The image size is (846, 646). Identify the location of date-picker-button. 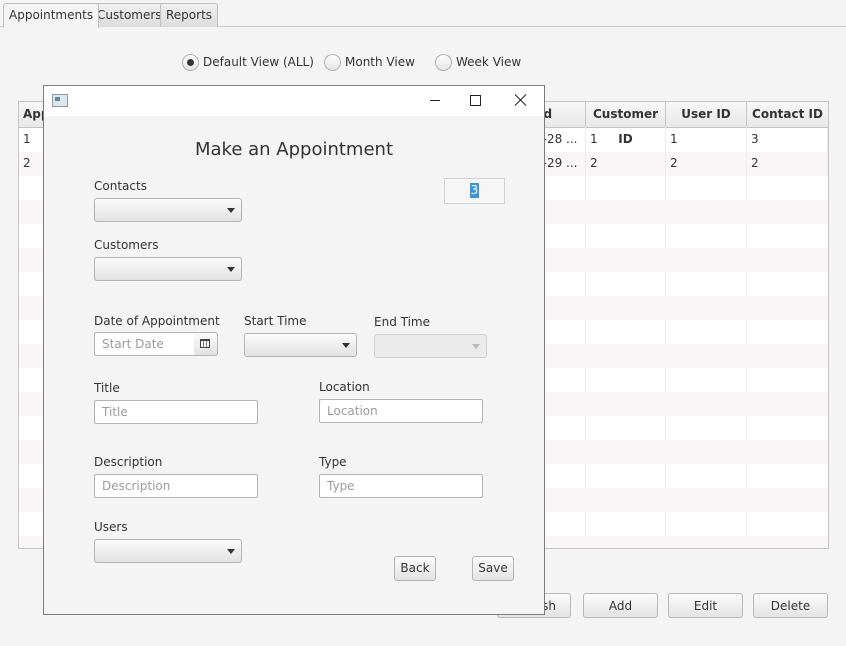
(206, 344).